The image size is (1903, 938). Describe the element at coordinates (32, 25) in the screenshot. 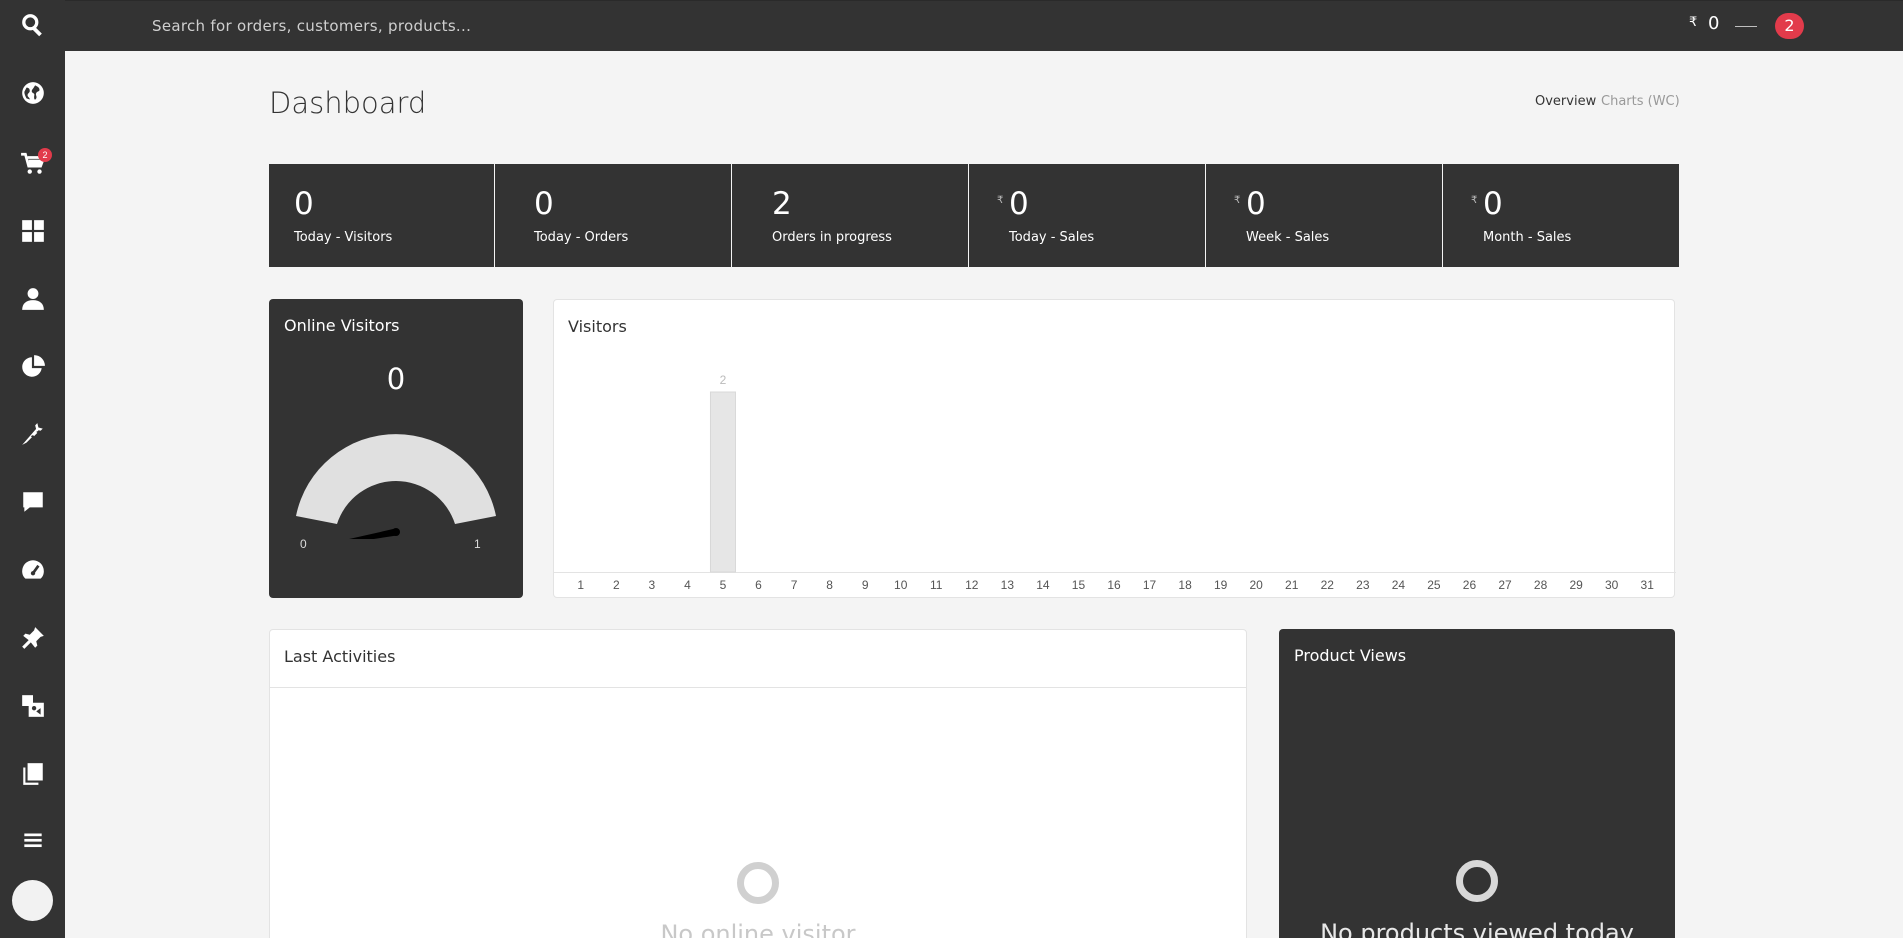

I see `search-icon` at that location.